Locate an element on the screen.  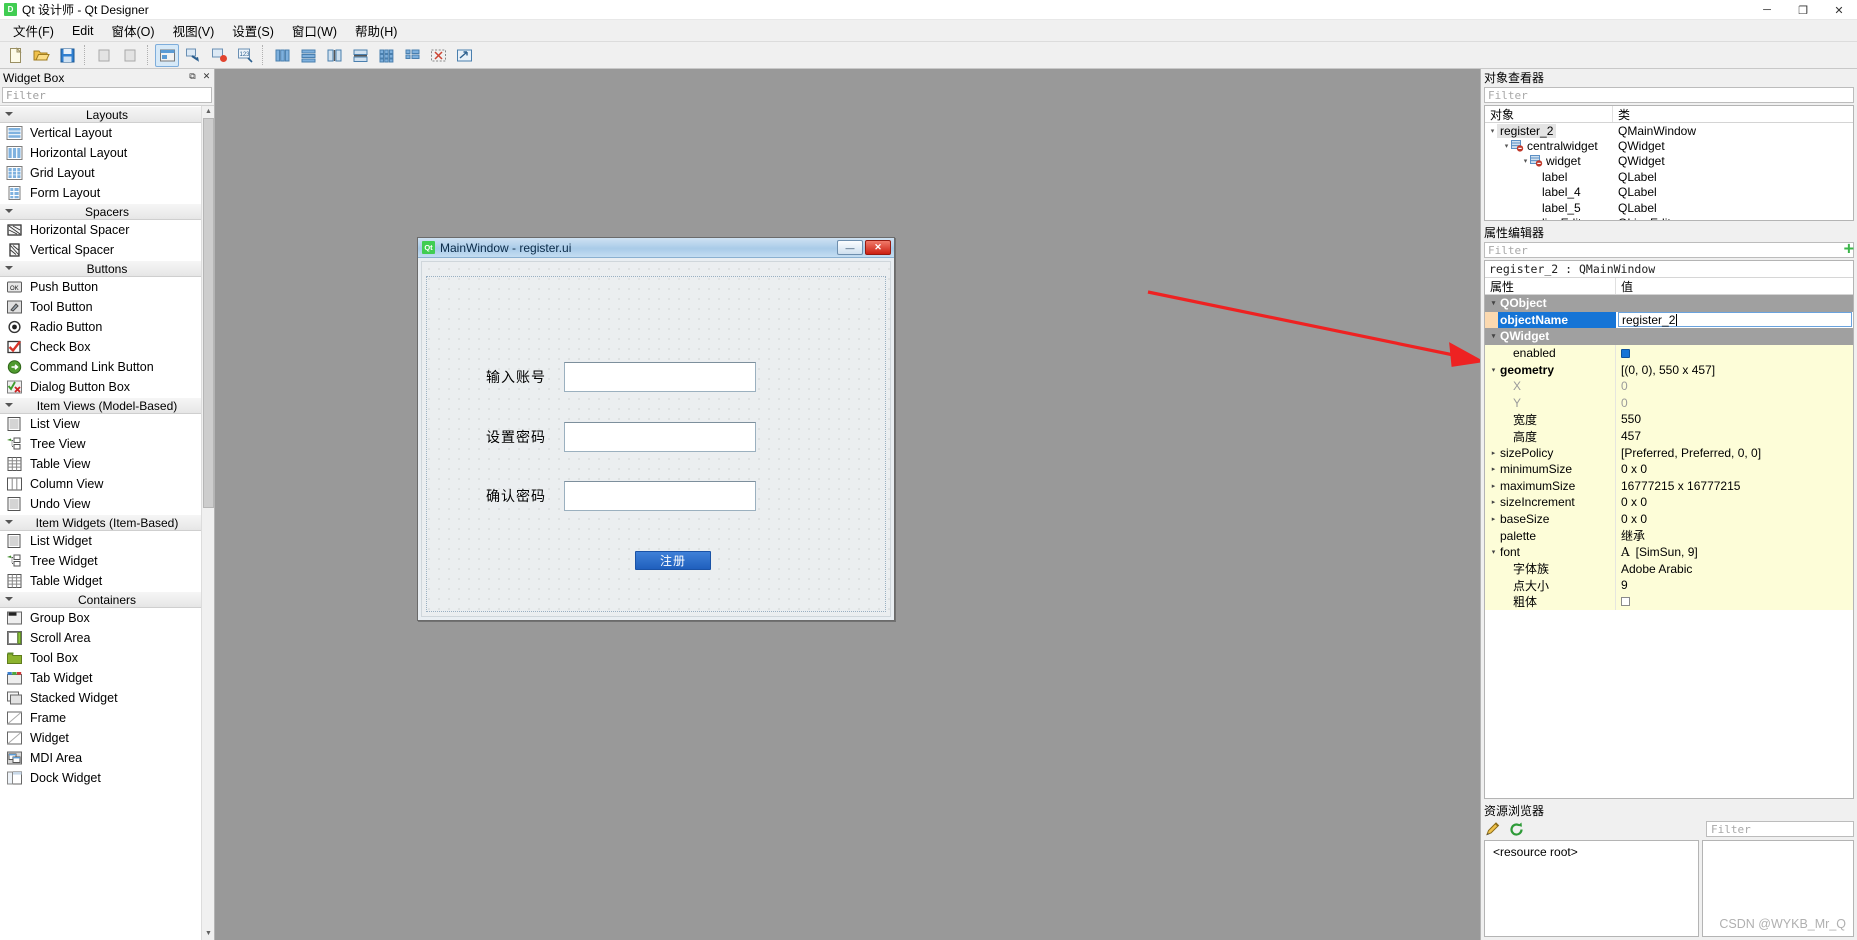
resource-preview: CSDN @WYKB_Mr_Q is located at coordinates (1778, 888).